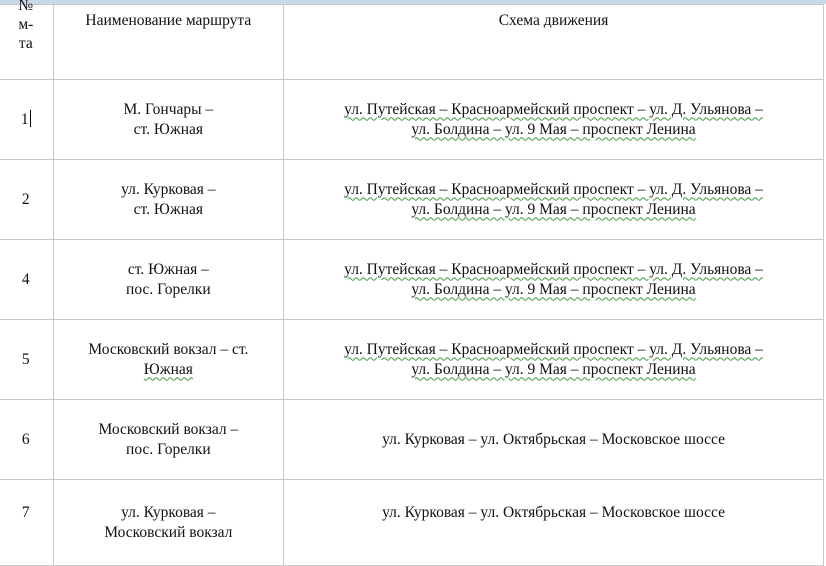 Image resolution: width=826 pixels, height=566 pixels. I want to click on route-name-cell: ул. Курковая – Московский вокзал, so click(168, 522).